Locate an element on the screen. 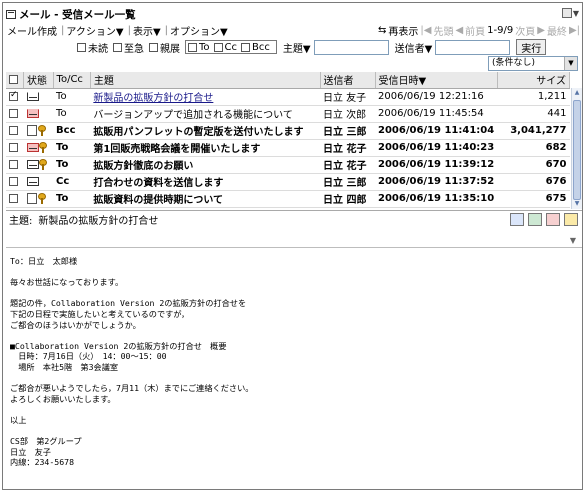  refresh-icon: ⇆ is located at coordinates (382, 30).